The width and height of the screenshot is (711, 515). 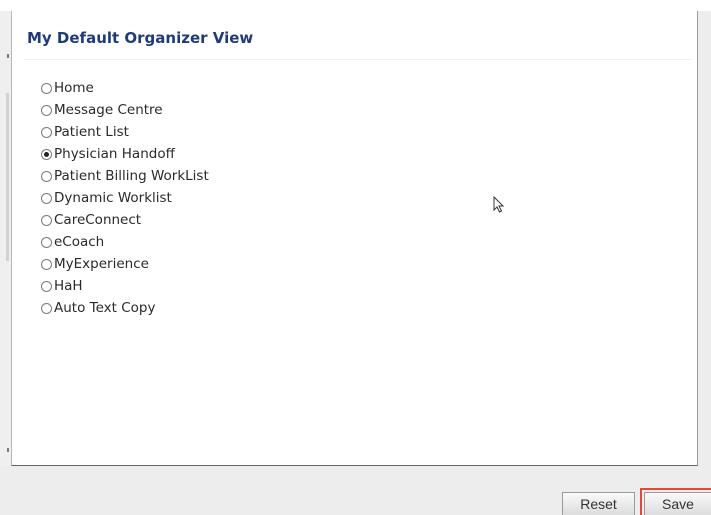 I want to click on organizer-option: Message Centre, so click(x=125, y=110).